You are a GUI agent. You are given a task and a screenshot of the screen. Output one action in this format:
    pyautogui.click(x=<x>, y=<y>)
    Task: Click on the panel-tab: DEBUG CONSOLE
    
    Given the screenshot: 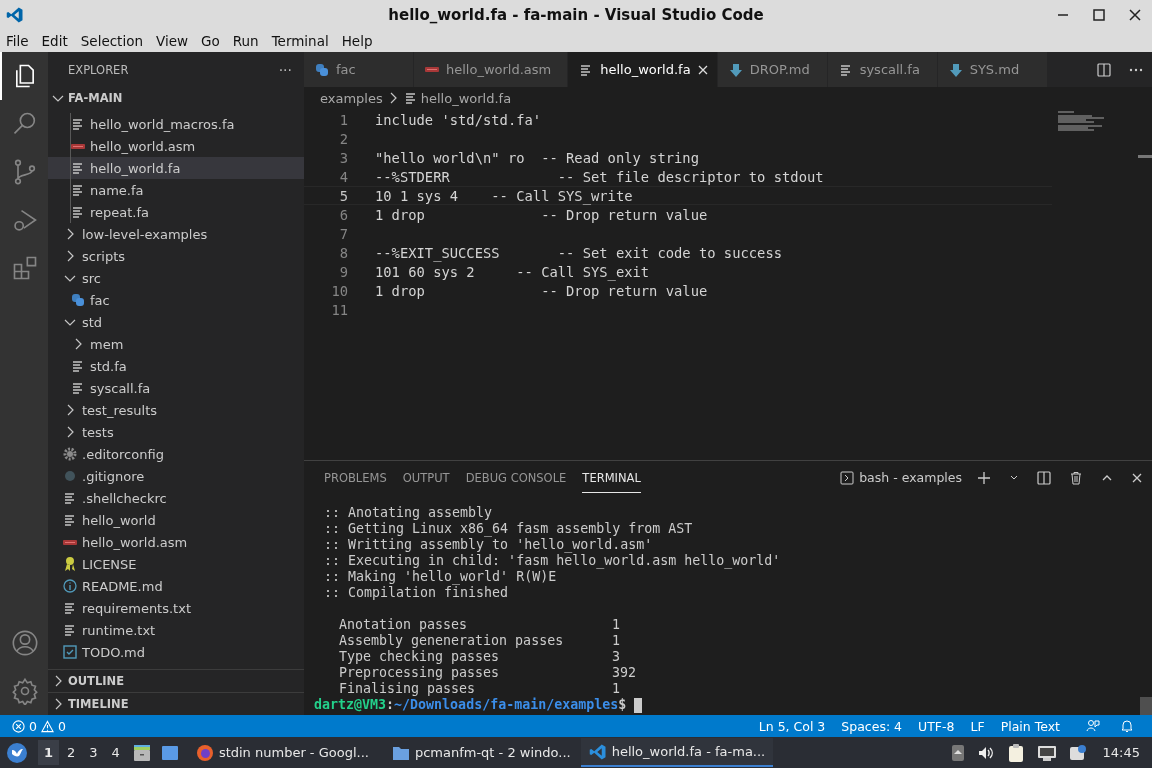 What is the action you would take?
    pyautogui.click(x=516, y=477)
    